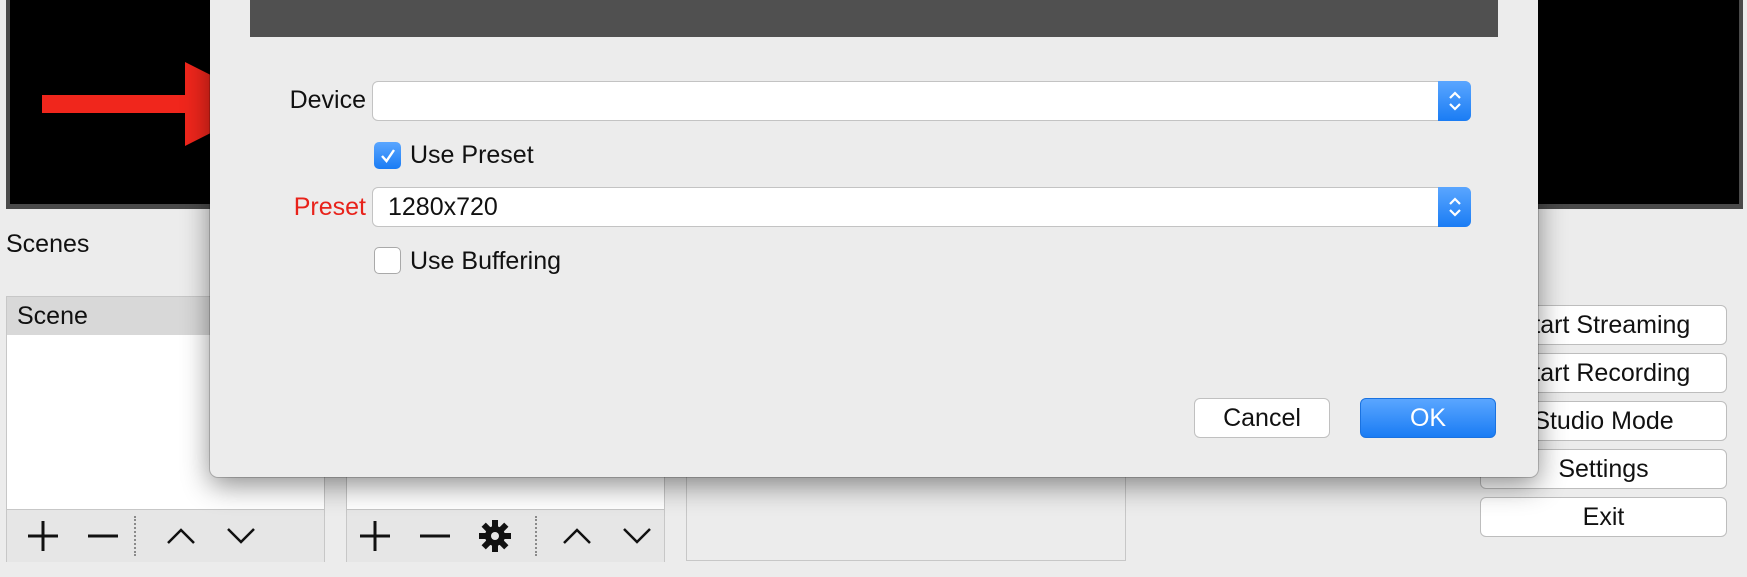 Image resolution: width=1747 pixels, height=577 pixels. What do you see at coordinates (906, 515) in the screenshot?
I see `audio-mixer-panel` at bounding box center [906, 515].